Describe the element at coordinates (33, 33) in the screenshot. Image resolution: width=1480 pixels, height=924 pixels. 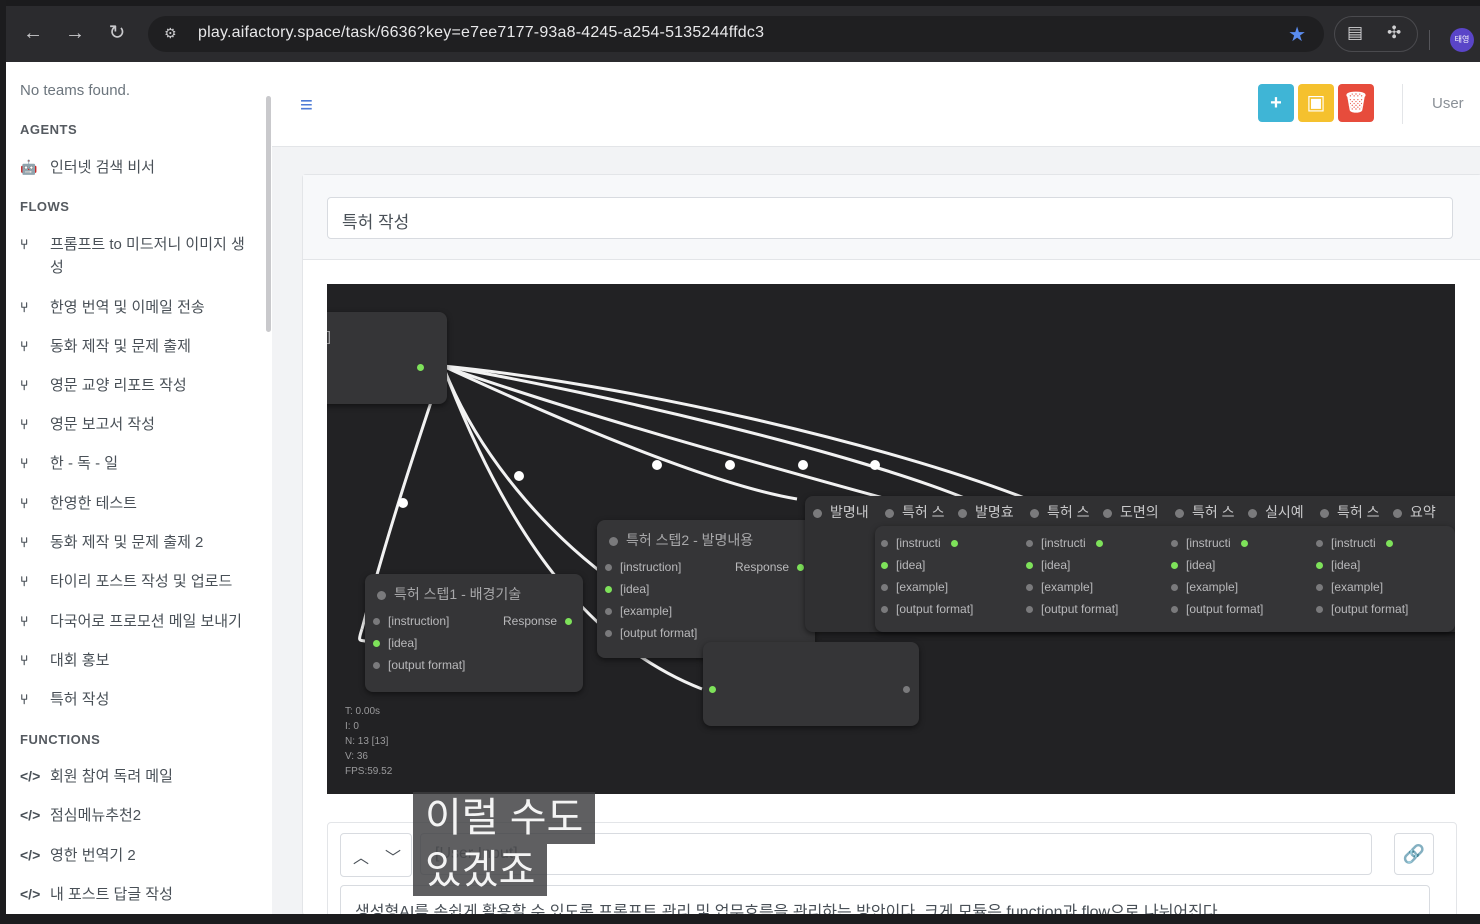
I see `back-button: ←` at that location.